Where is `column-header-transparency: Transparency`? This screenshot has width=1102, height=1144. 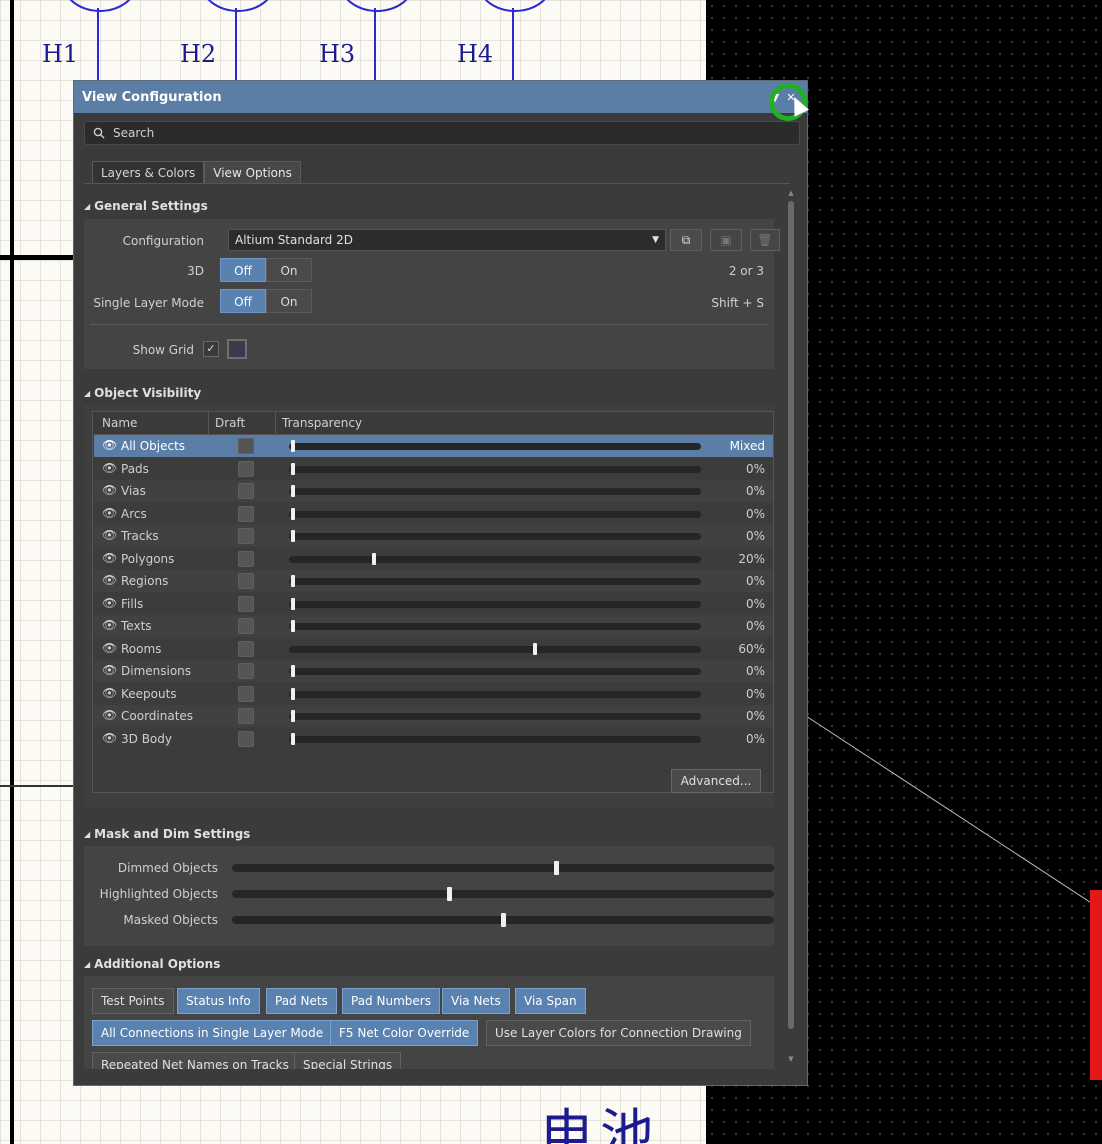 column-header-transparency: Transparency is located at coordinates (322, 423).